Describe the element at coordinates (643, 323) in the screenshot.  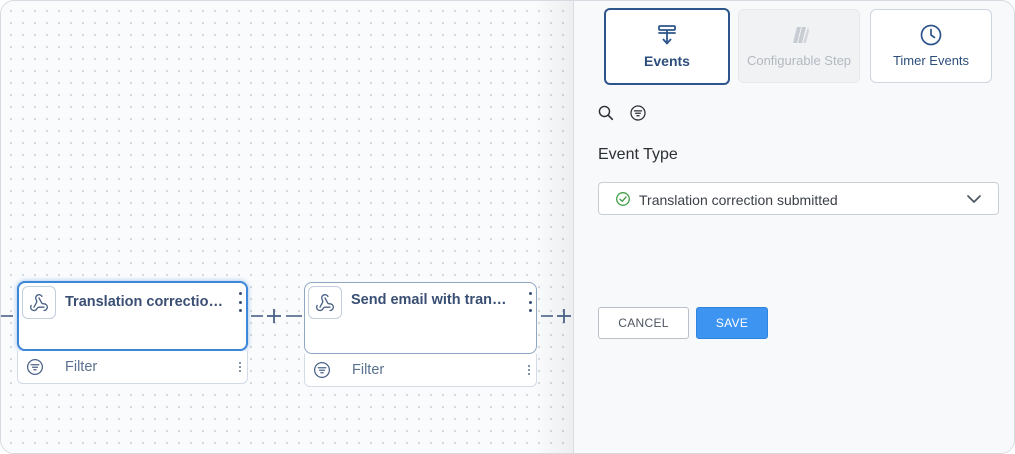
I see `cancel-button: CANCEL` at that location.